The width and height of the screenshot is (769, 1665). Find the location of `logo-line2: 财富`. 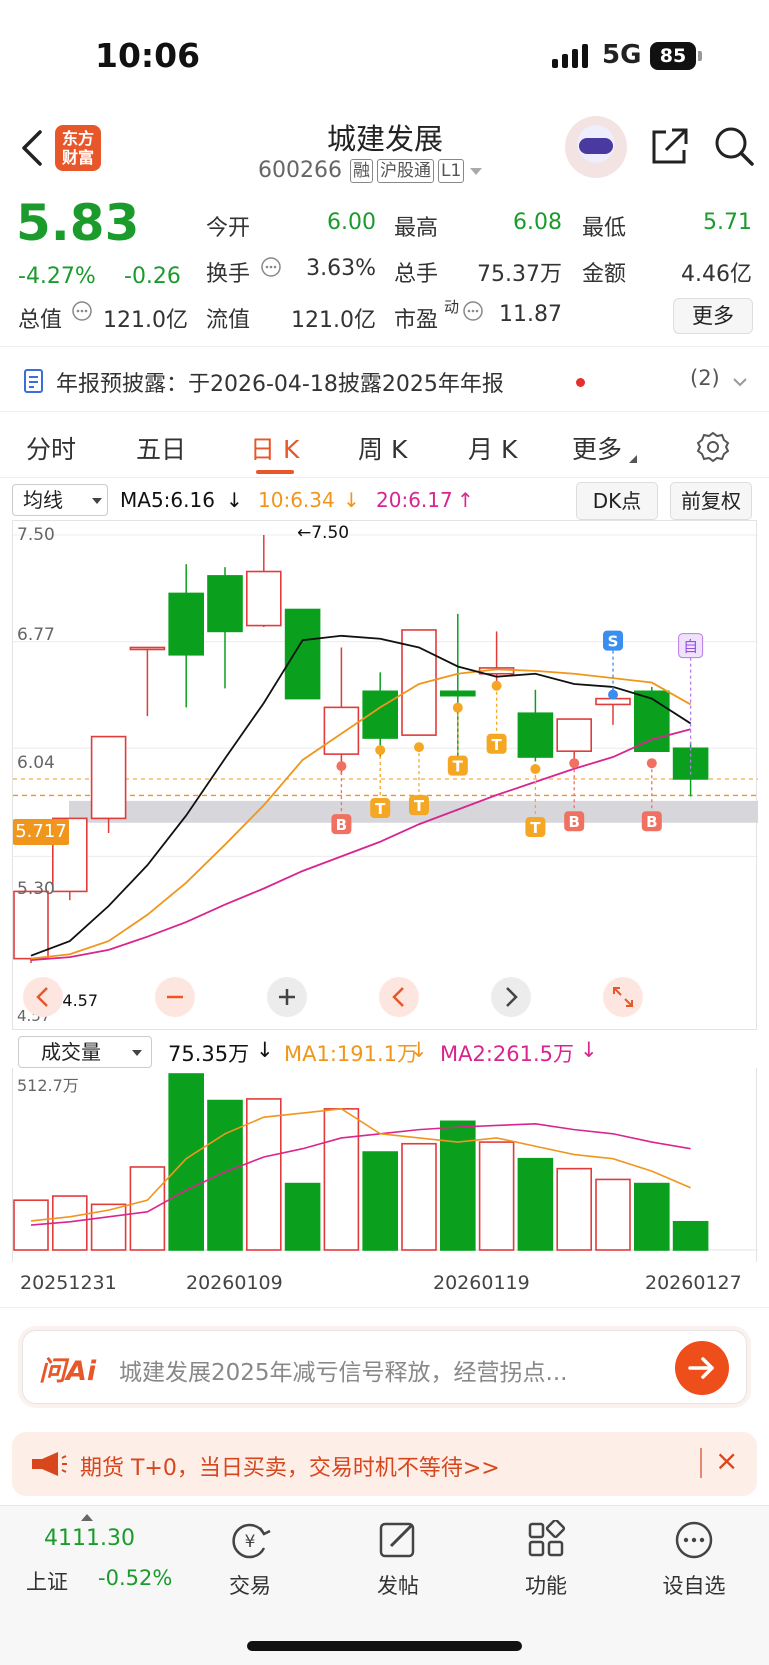

logo-line2: 财富 is located at coordinates (77, 157).